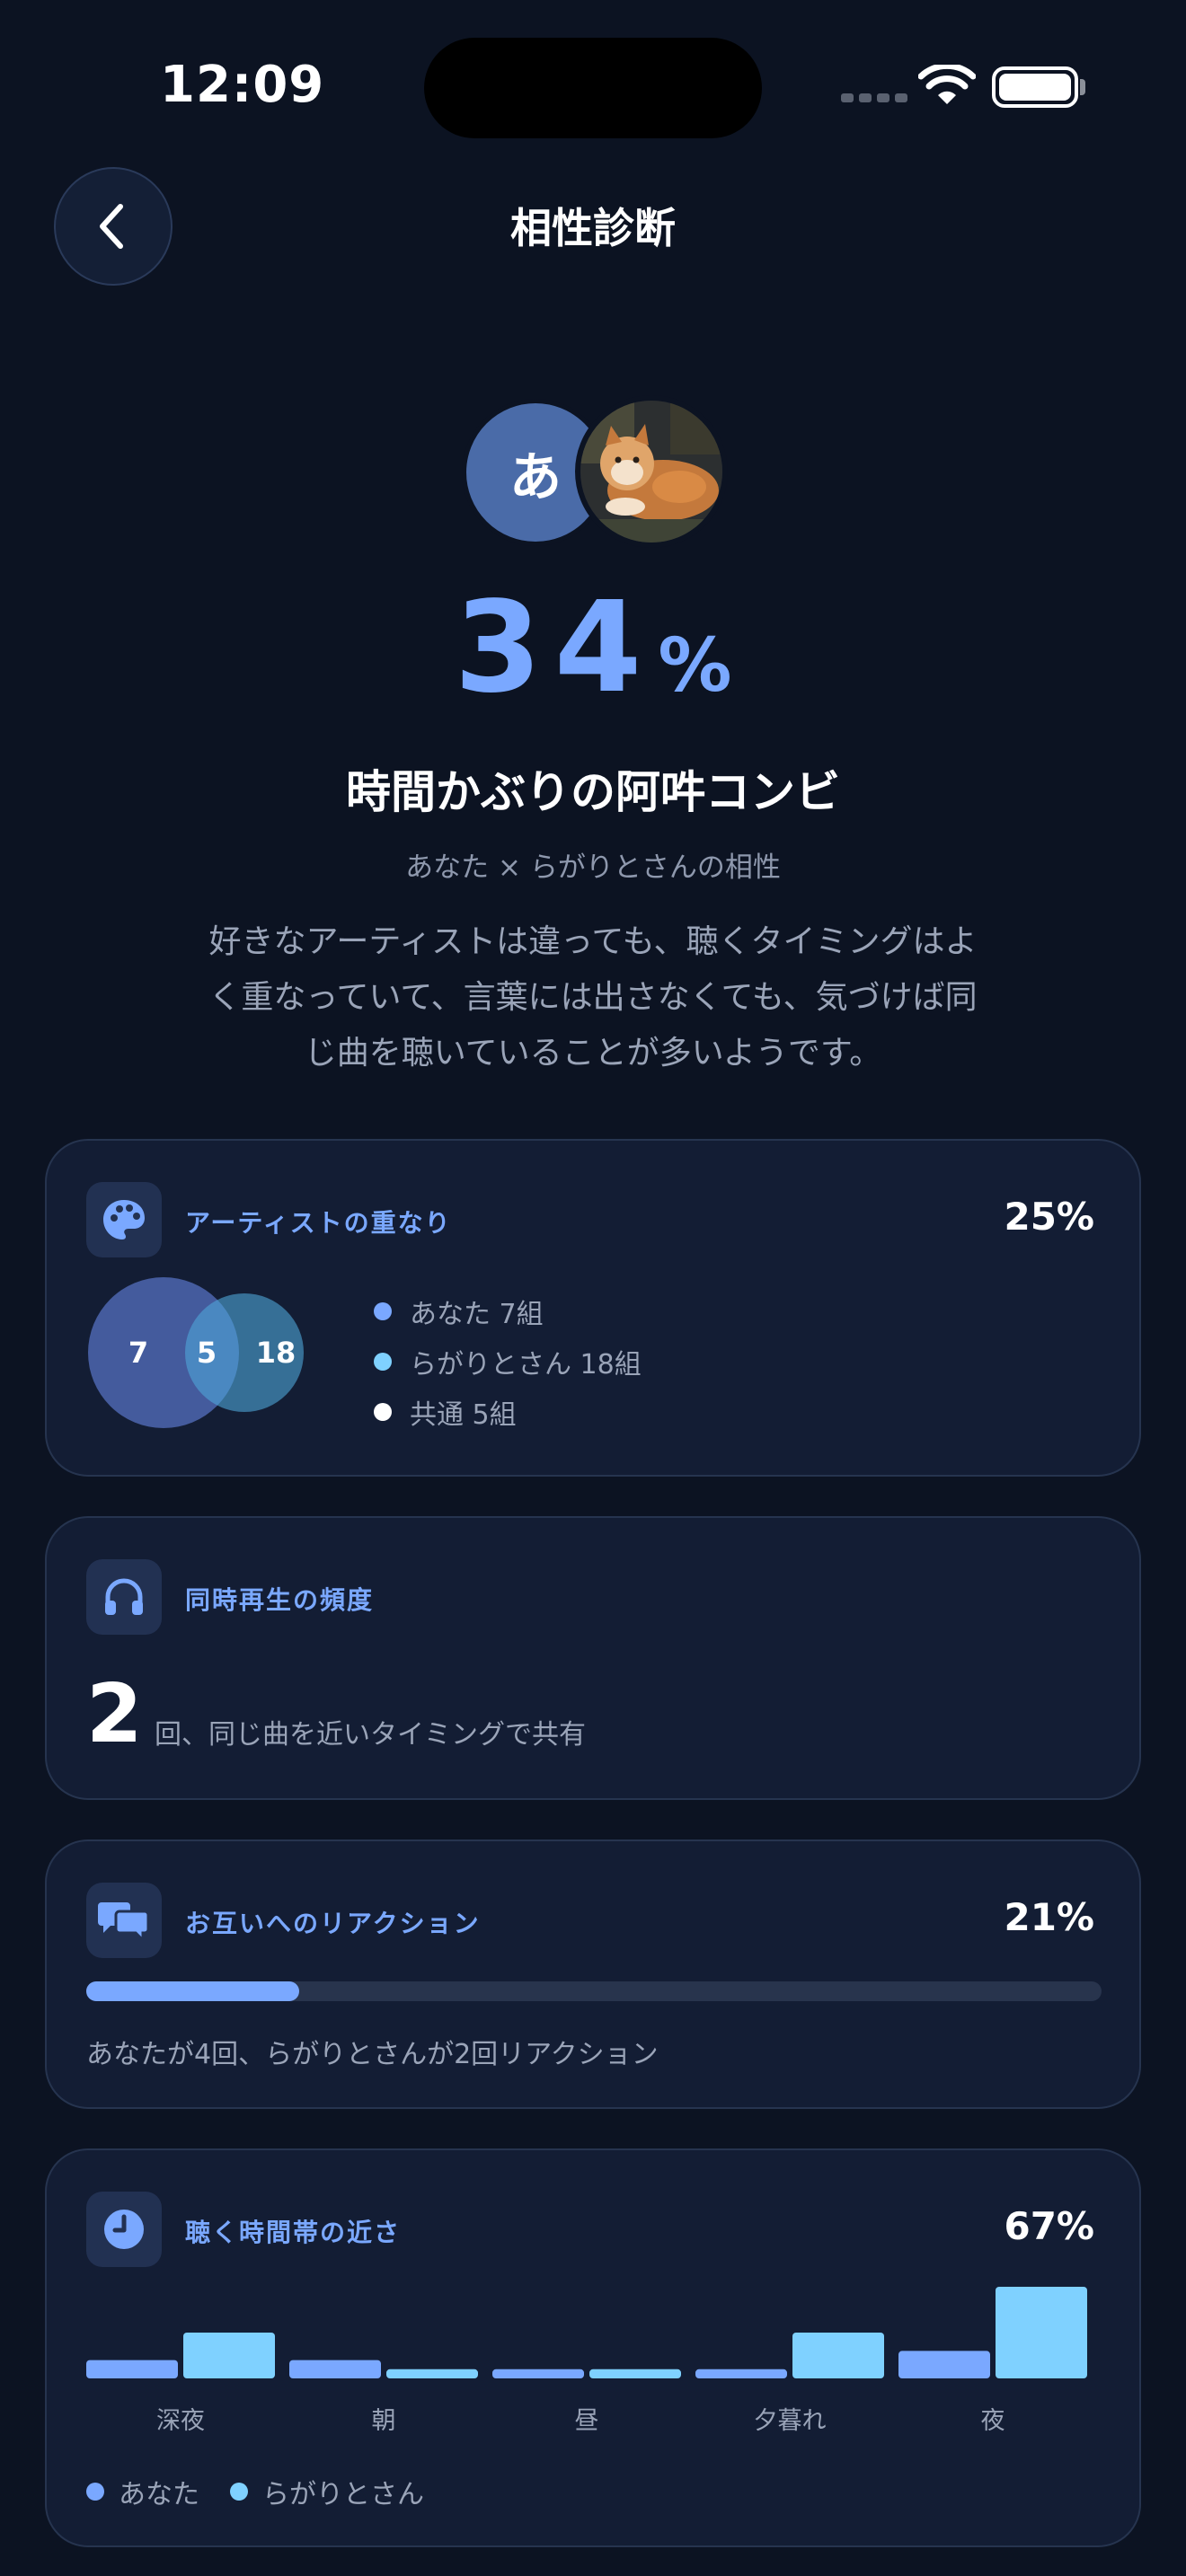  I want to click on simultaneous-play-count: 2, so click(114, 1714).